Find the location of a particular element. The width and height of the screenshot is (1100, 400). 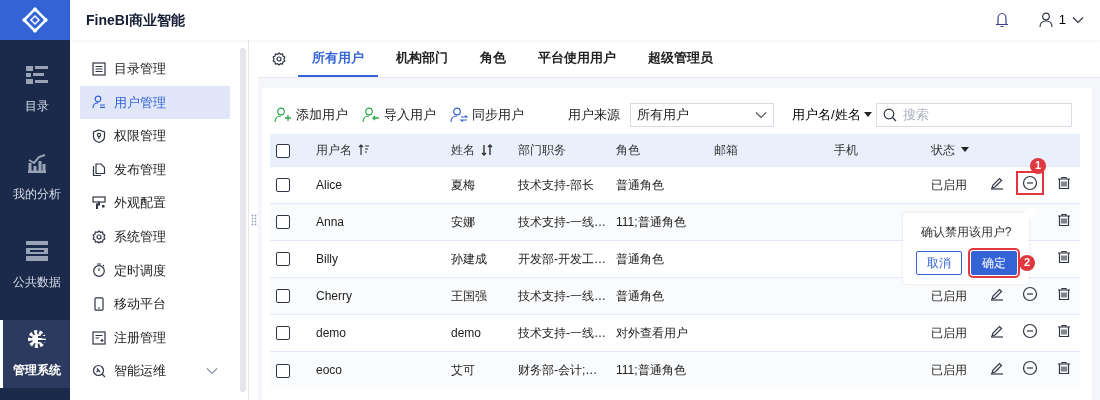

menu-item: 系统管理 is located at coordinates (155, 236).